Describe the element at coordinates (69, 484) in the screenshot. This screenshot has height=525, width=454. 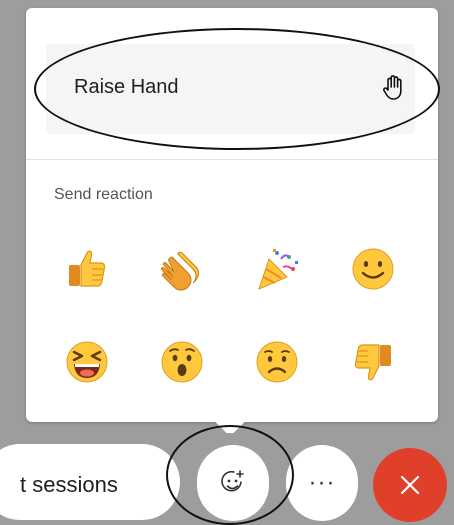
I see `sessions-label: t sessions` at that location.